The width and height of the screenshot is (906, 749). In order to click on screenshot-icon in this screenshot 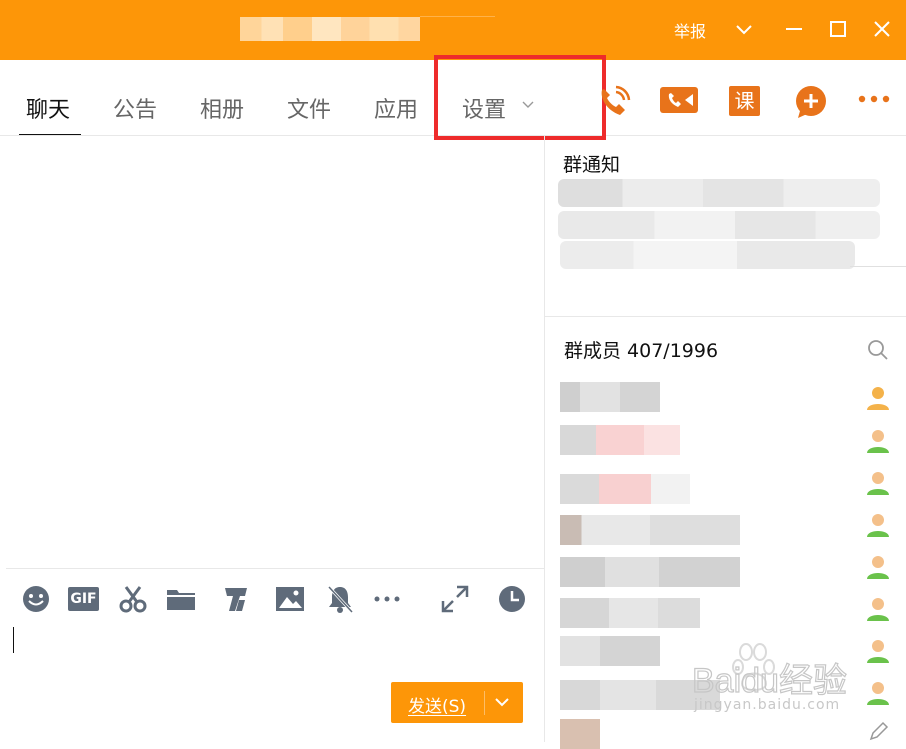, I will do `click(133, 599)`.